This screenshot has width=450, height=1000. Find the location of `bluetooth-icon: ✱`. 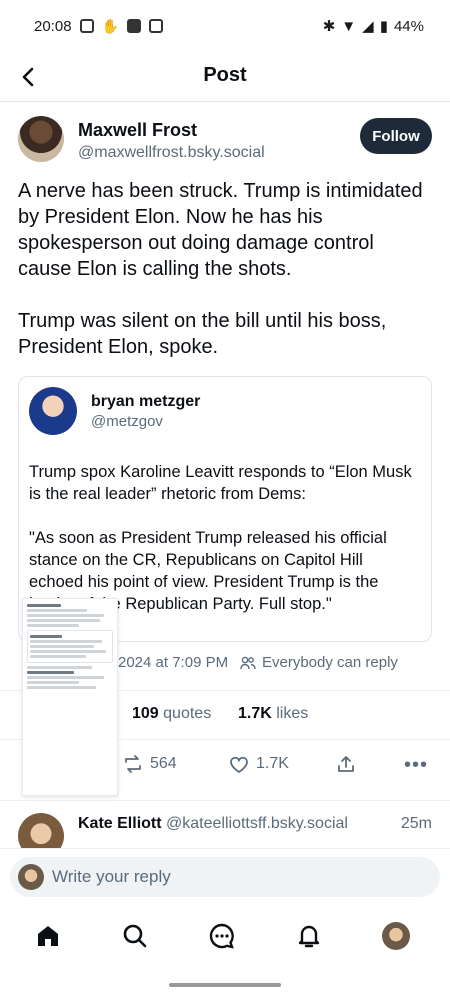

bluetooth-icon: ✱ is located at coordinates (329, 26).